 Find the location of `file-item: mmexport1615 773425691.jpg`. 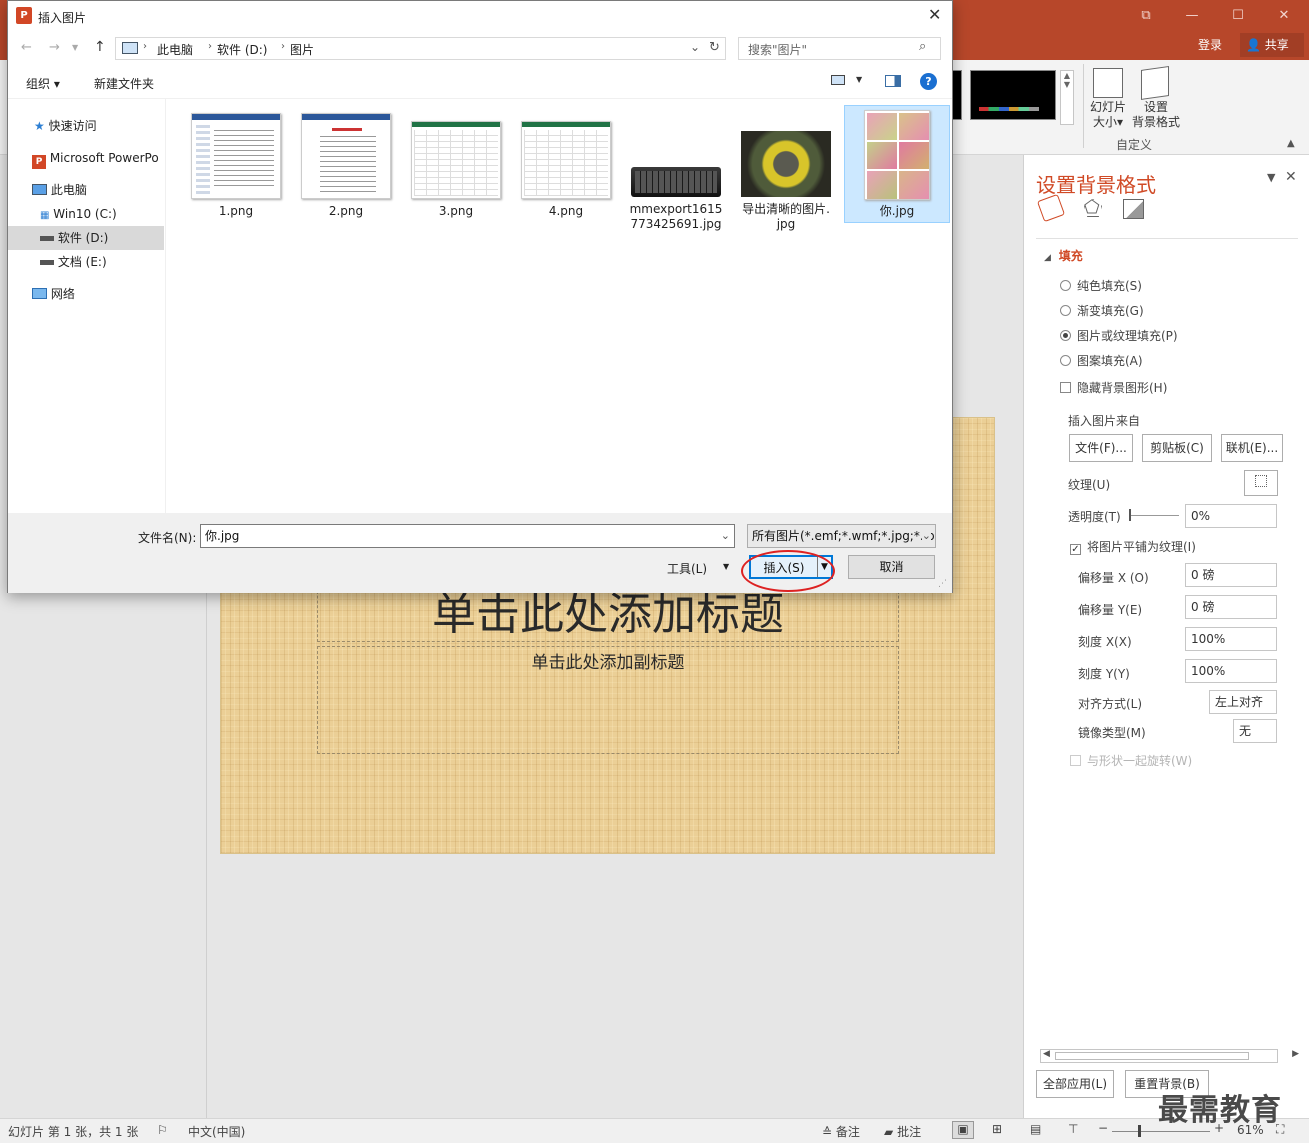

file-item: mmexport1615 773425691.jpg is located at coordinates (676, 172).